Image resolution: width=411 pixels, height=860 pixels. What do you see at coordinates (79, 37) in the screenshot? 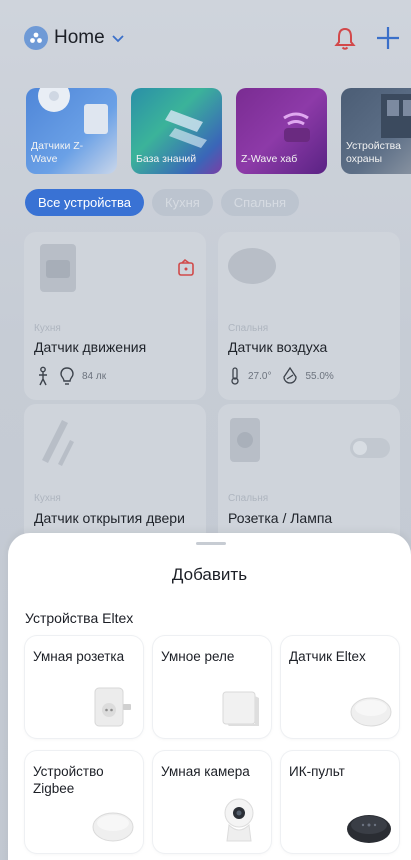
I see `home-title: Home` at bounding box center [79, 37].